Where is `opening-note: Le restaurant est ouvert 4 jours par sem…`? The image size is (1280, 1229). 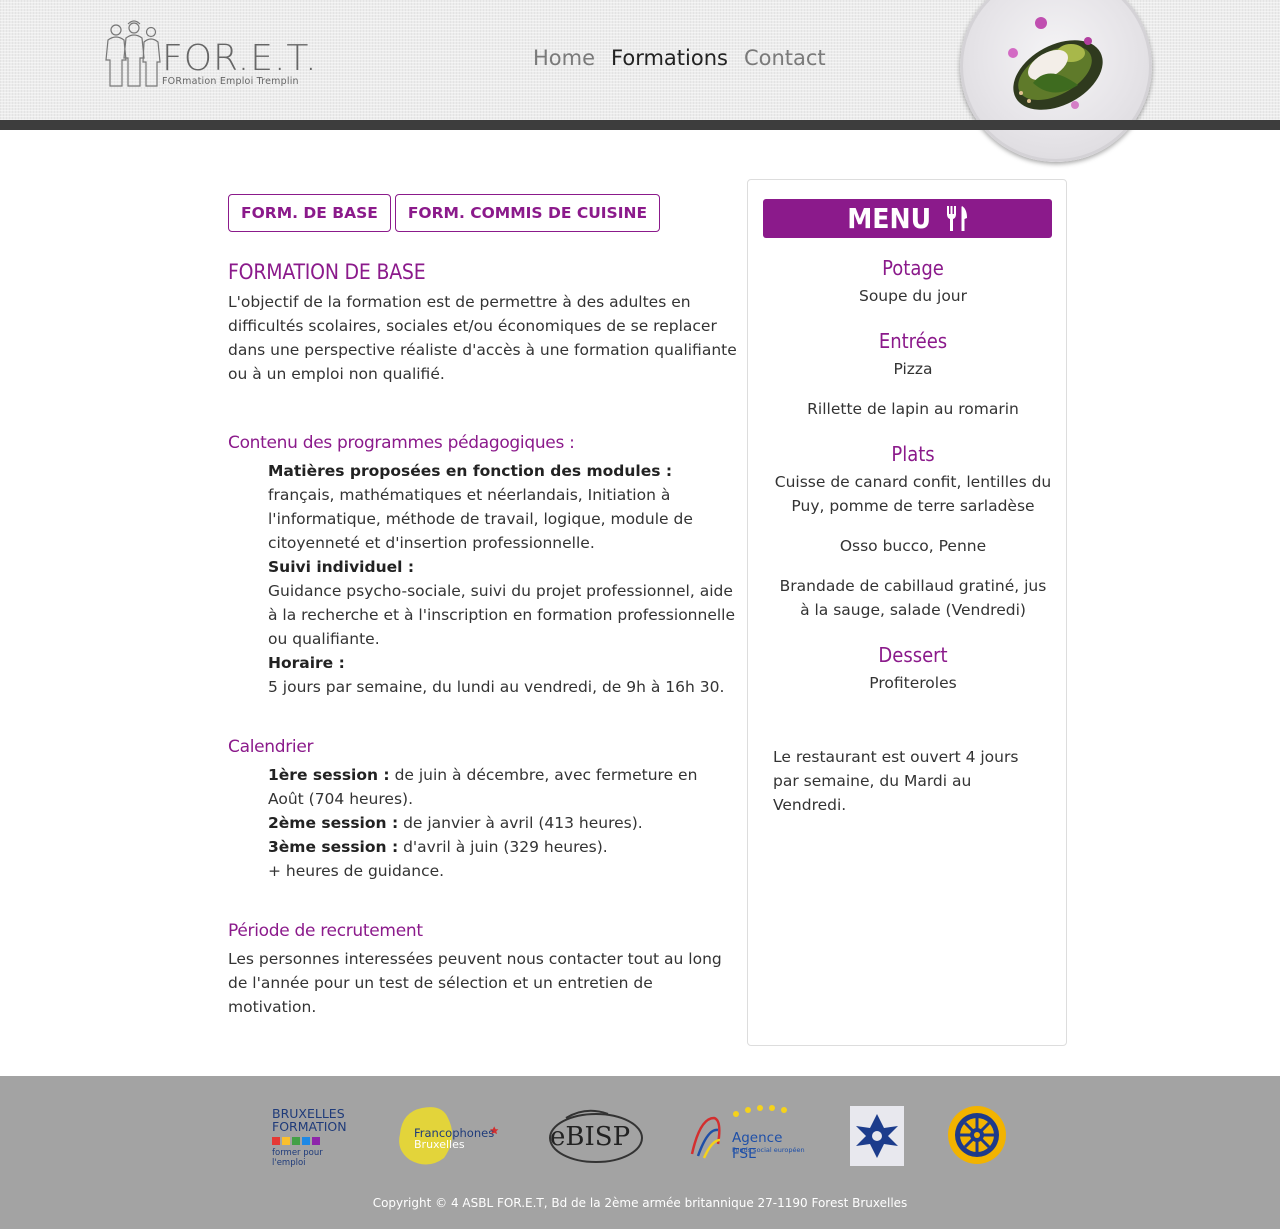
opening-note: Le restaurant est ouvert 4 jours par sem… is located at coordinates (896, 781).